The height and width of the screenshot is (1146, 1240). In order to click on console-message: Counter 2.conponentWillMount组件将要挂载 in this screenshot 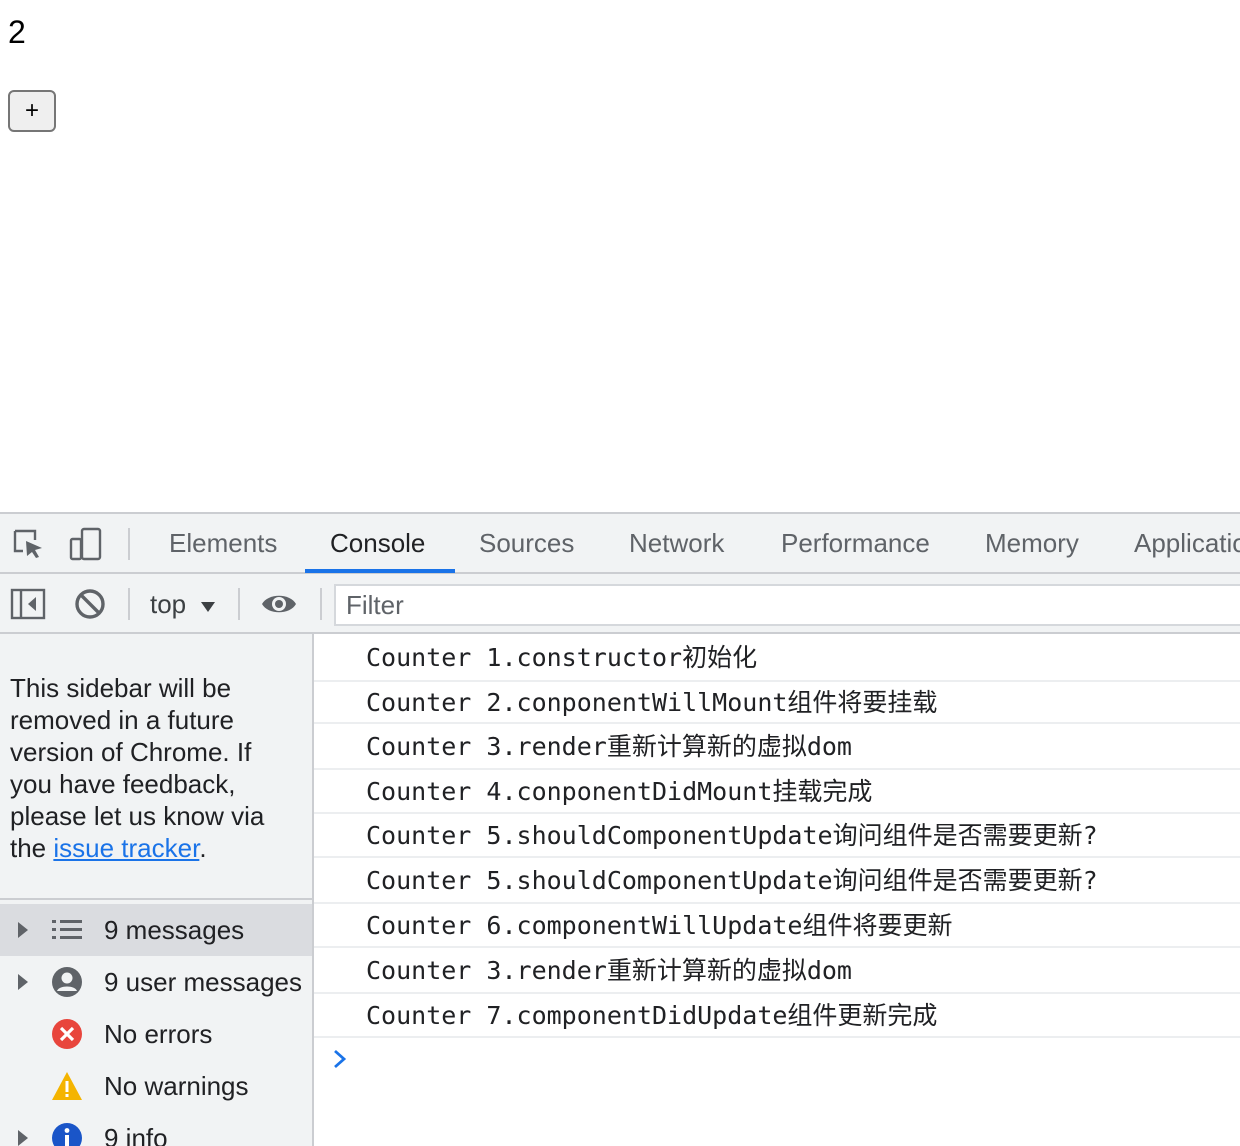, I will do `click(777, 703)`.